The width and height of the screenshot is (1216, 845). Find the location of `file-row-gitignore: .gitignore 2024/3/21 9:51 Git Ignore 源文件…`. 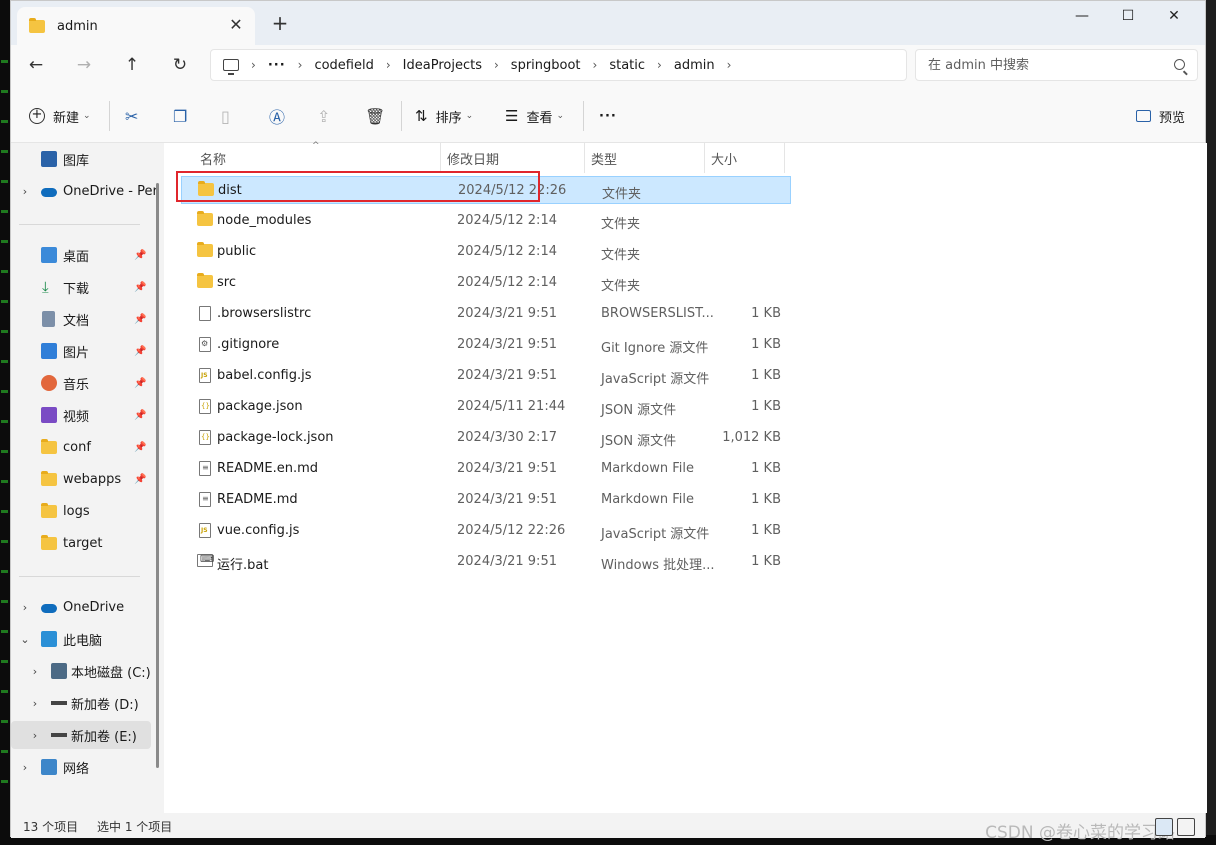

file-row-gitignore: .gitignore 2024/3/21 9:51 Git Ignore 源文件… is located at coordinates (486, 345).